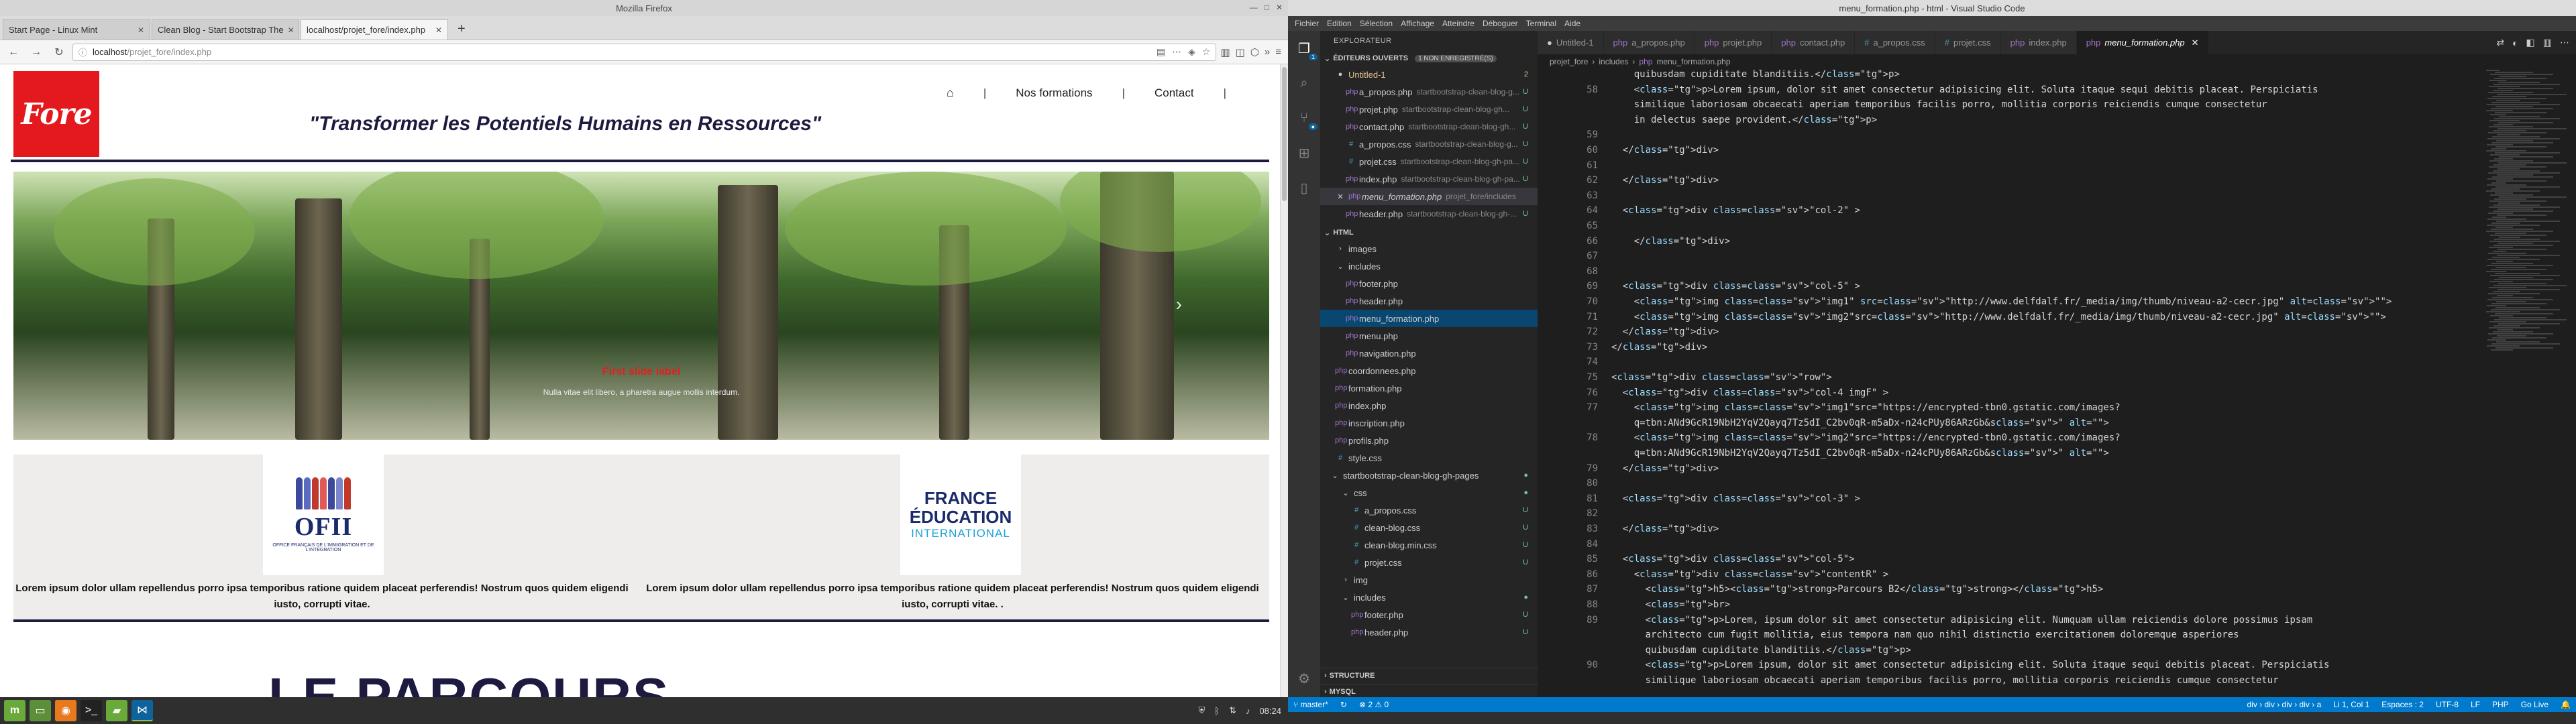  What do you see at coordinates (1968, 42) in the screenshot?
I see `editor-tab: # projet.css` at bounding box center [1968, 42].